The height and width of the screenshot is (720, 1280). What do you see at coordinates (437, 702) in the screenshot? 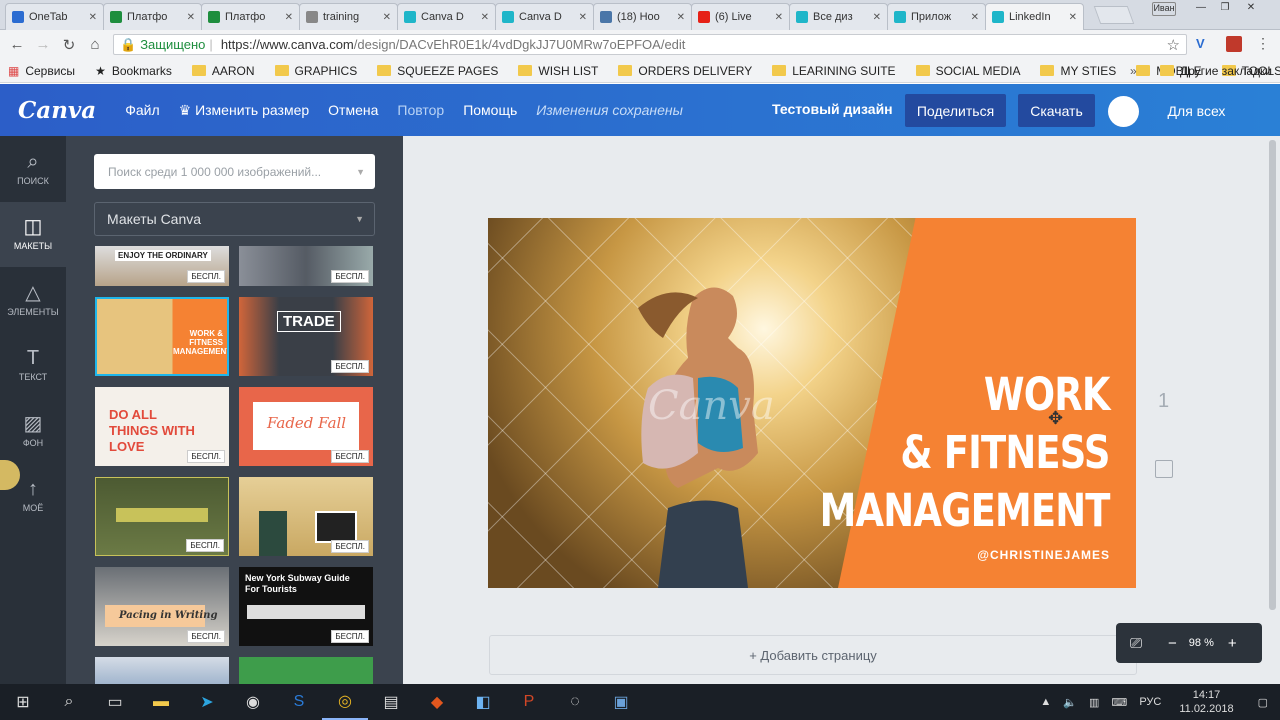
I see `app-red-icon: ◆` at bounding box center [437, 702].